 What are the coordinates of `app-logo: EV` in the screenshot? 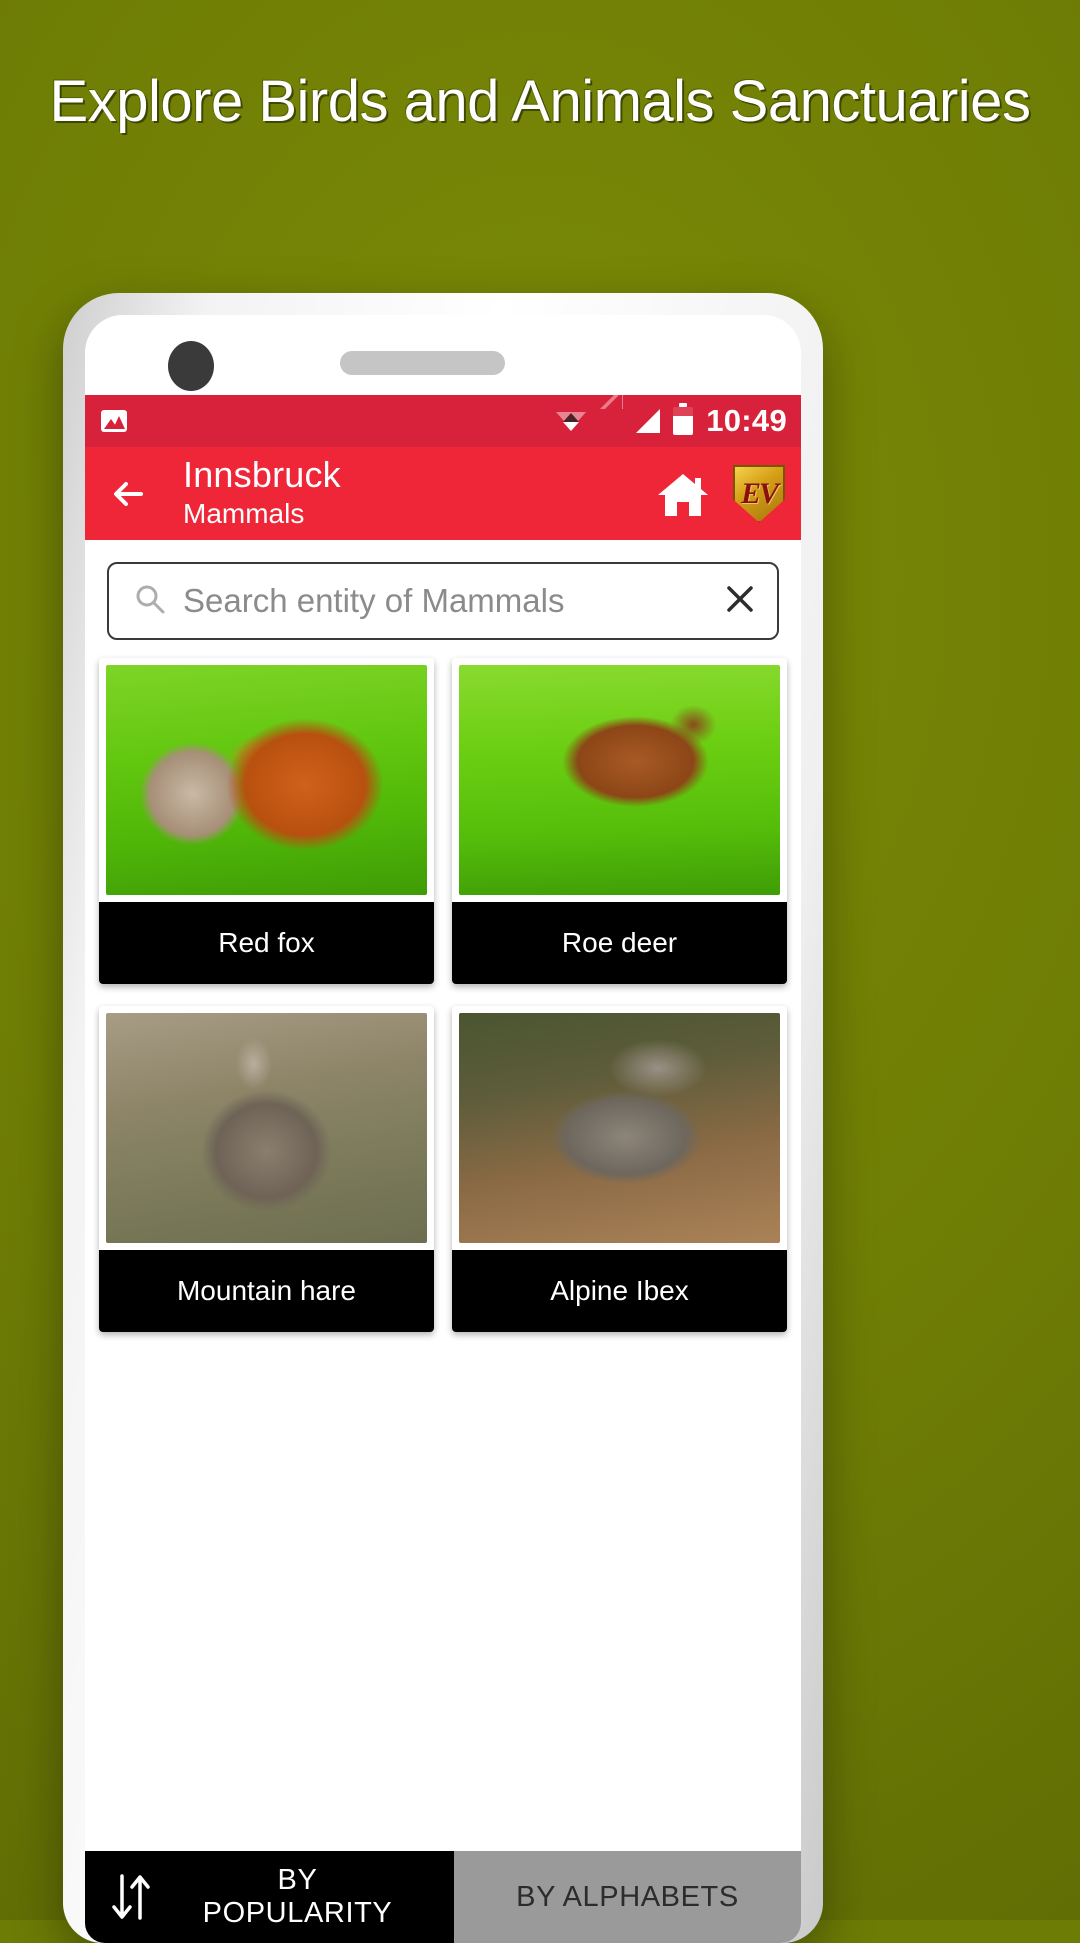 It's located at (759, 493).